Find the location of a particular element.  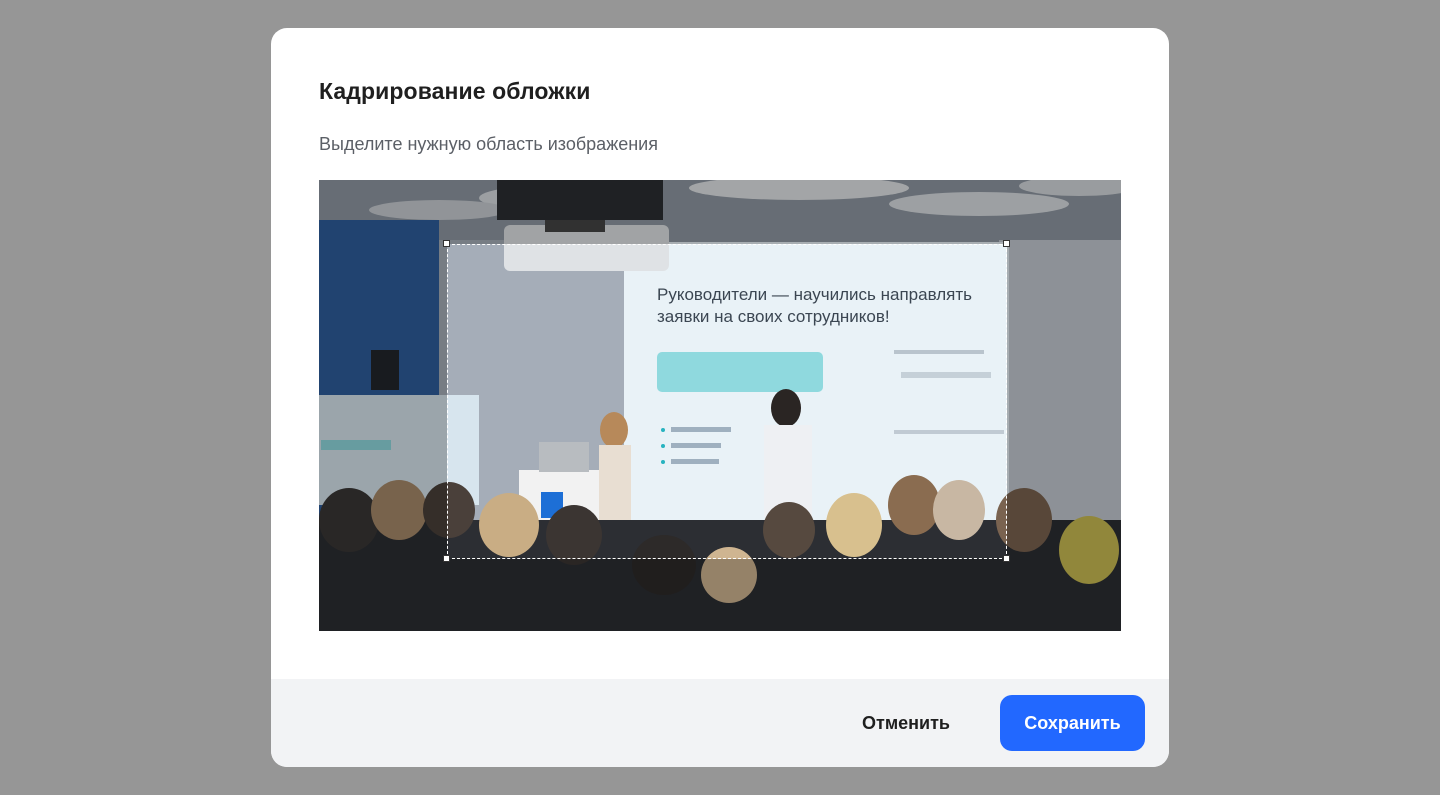

crop-handle-bottom-right is located at coordinates (1006, 558).